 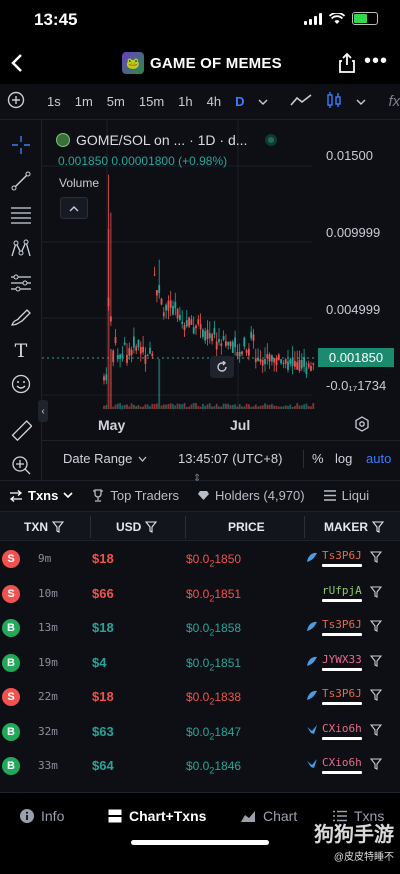 What do you see at coordinates (354, 840) in the screenshot?
I see `watermark: 狗狗手游 @皮皮特睡不` at bounding box center [354, 840].